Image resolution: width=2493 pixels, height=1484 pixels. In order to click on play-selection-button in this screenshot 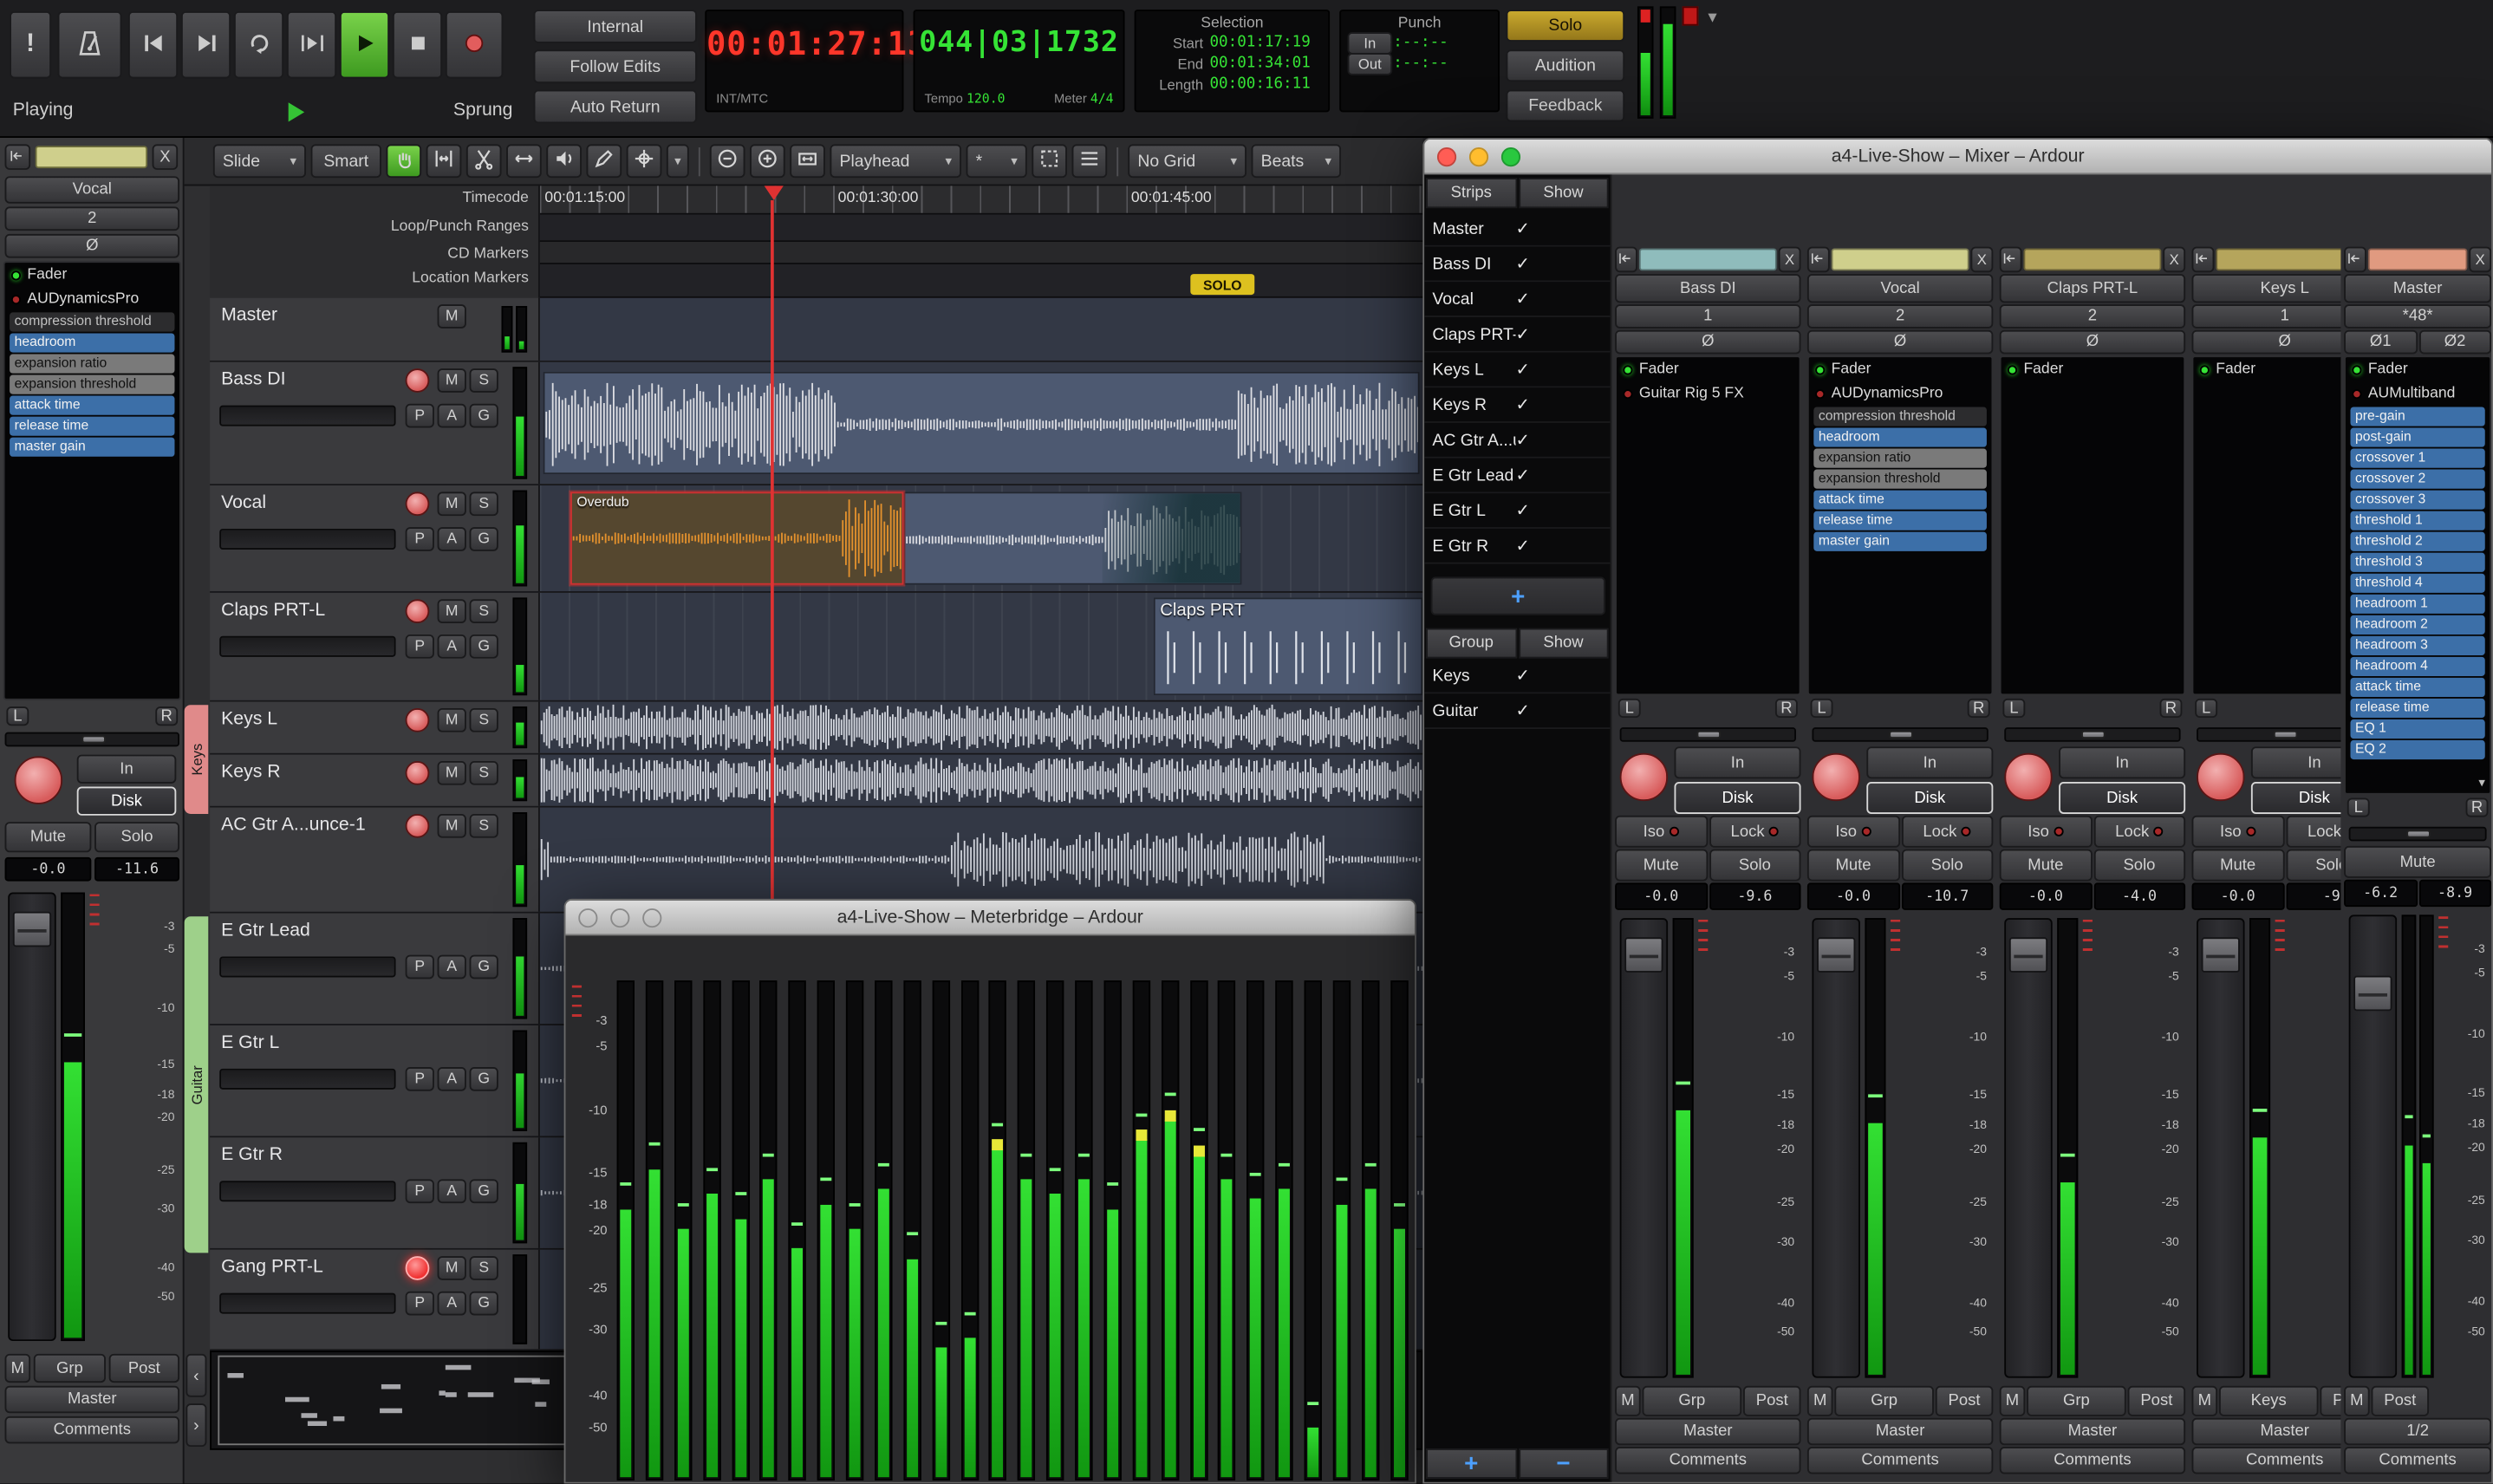, I will do `click(311, 44)`.